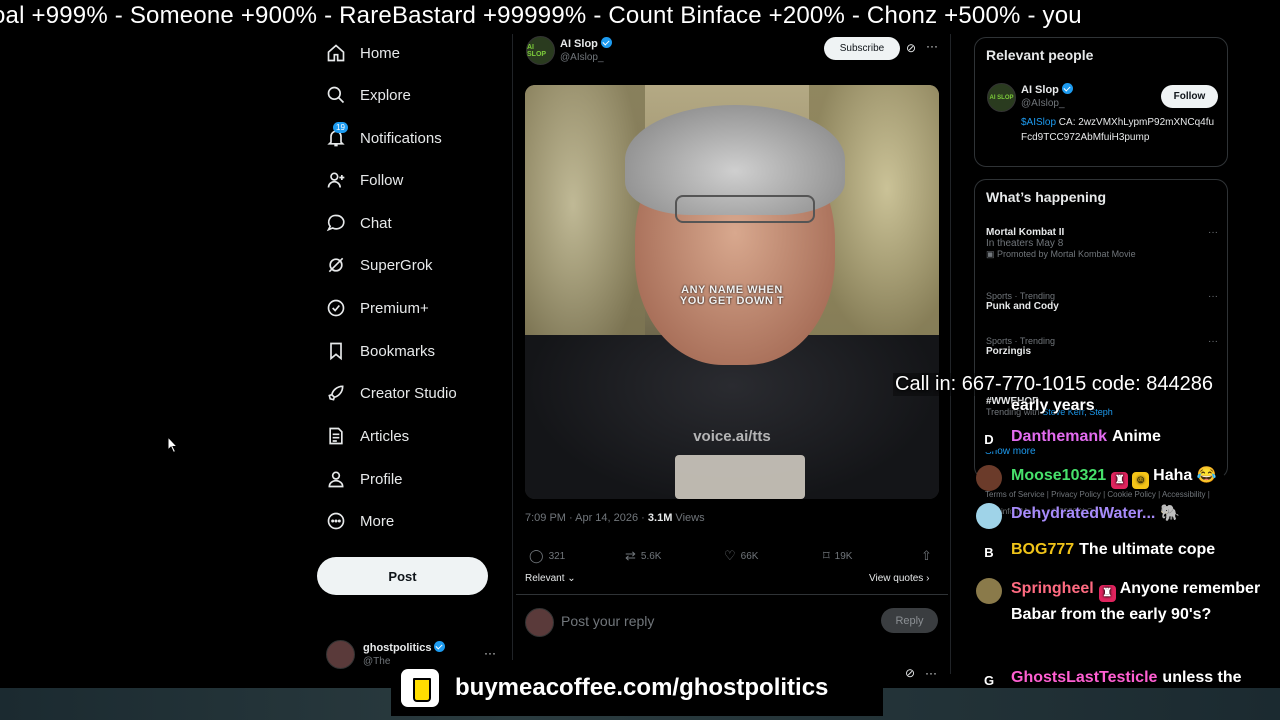 This screenshot has width=1280, height=720. What do you see at coordinates (377, 661) in the screenshot?
I see `account-handle: @The` at bounding box center [377, 661].